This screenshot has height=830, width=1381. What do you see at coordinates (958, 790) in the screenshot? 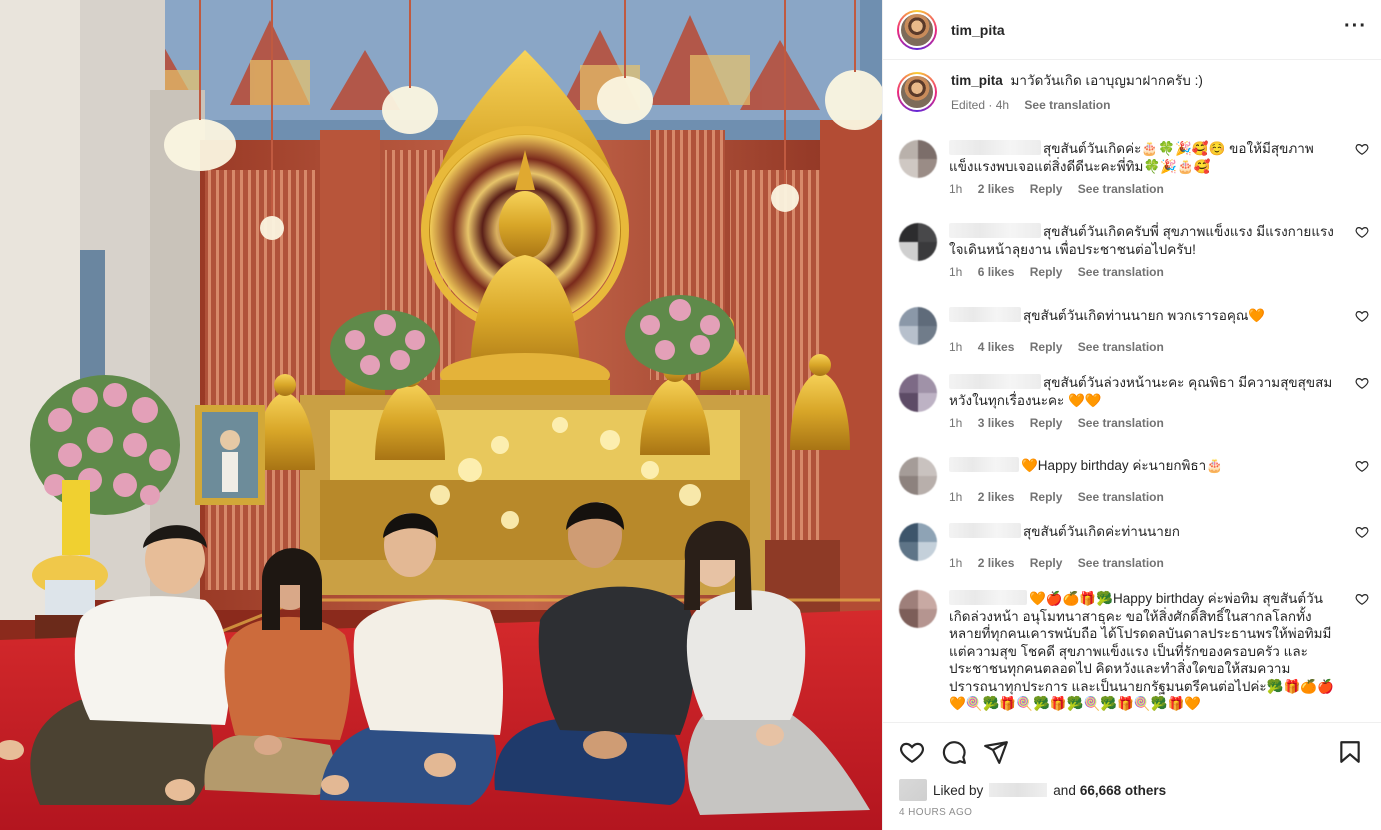
I see `liked-by-label: Liked by` at bounding box center [958, 790].